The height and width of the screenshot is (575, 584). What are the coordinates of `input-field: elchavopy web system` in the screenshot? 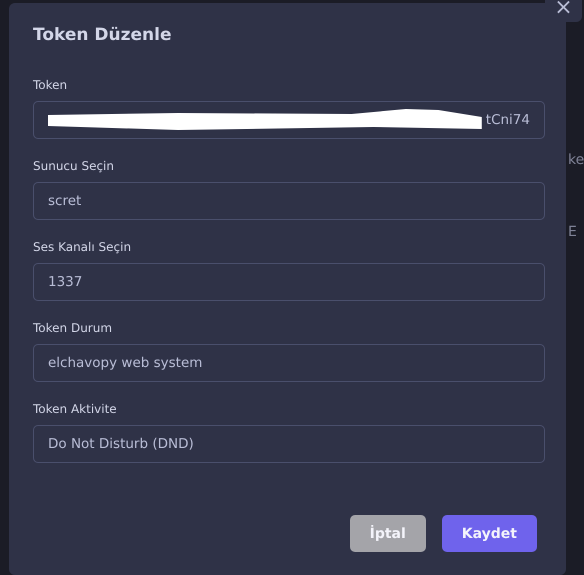 It's located at (289, 363).